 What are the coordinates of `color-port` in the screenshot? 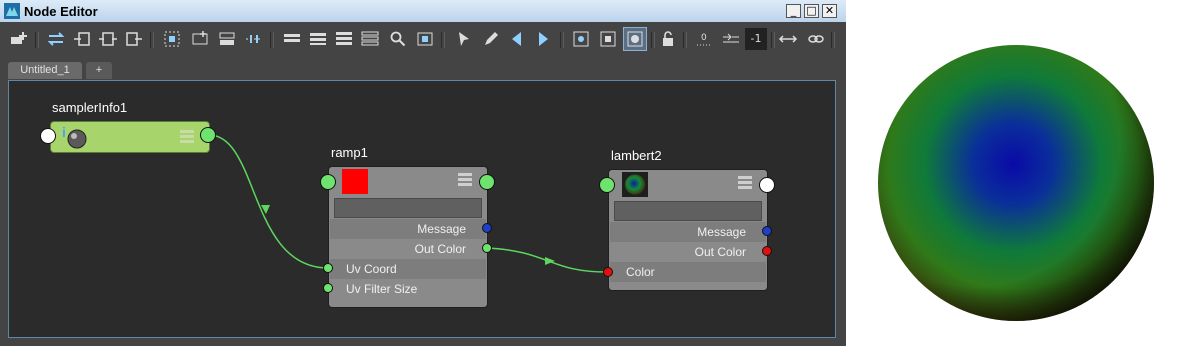 It's located at (608, 272).